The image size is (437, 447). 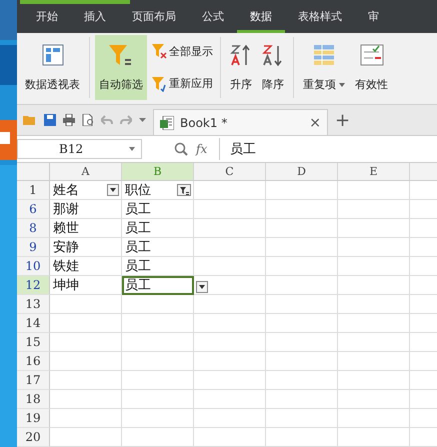 I want to click on menu-tab: 插入, so click(x=95, y=18).